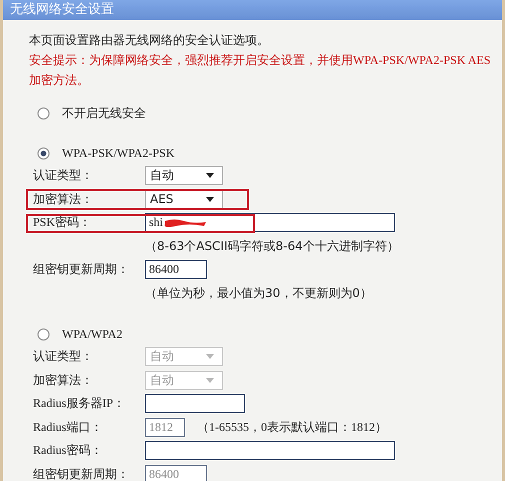 The width and height of the screenshot is (505, 481). What do you see at coordinates (270, 222) in the screenshot?
I see `input-field: shi` at bounding box center [270, 222].